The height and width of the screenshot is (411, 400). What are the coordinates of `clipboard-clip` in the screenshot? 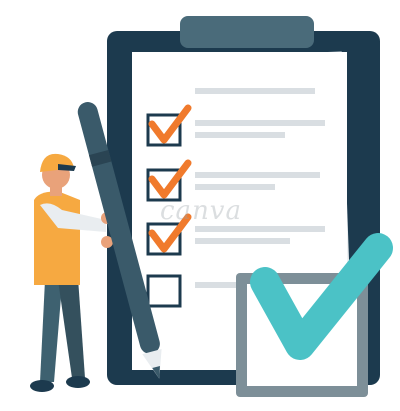 It's located at (247, 32).